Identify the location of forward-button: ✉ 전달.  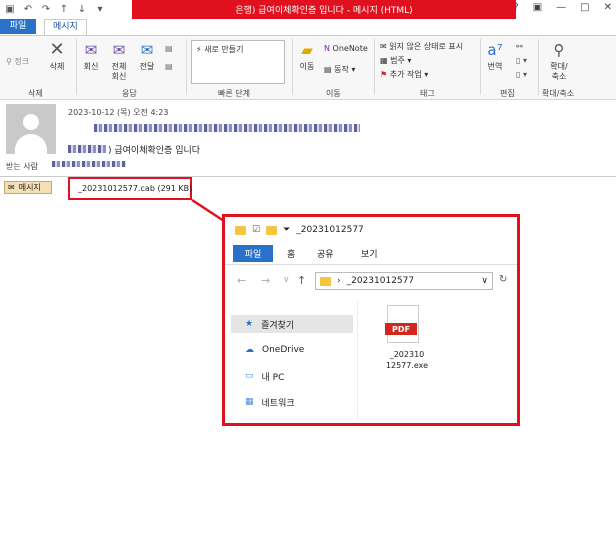
(147, 56).